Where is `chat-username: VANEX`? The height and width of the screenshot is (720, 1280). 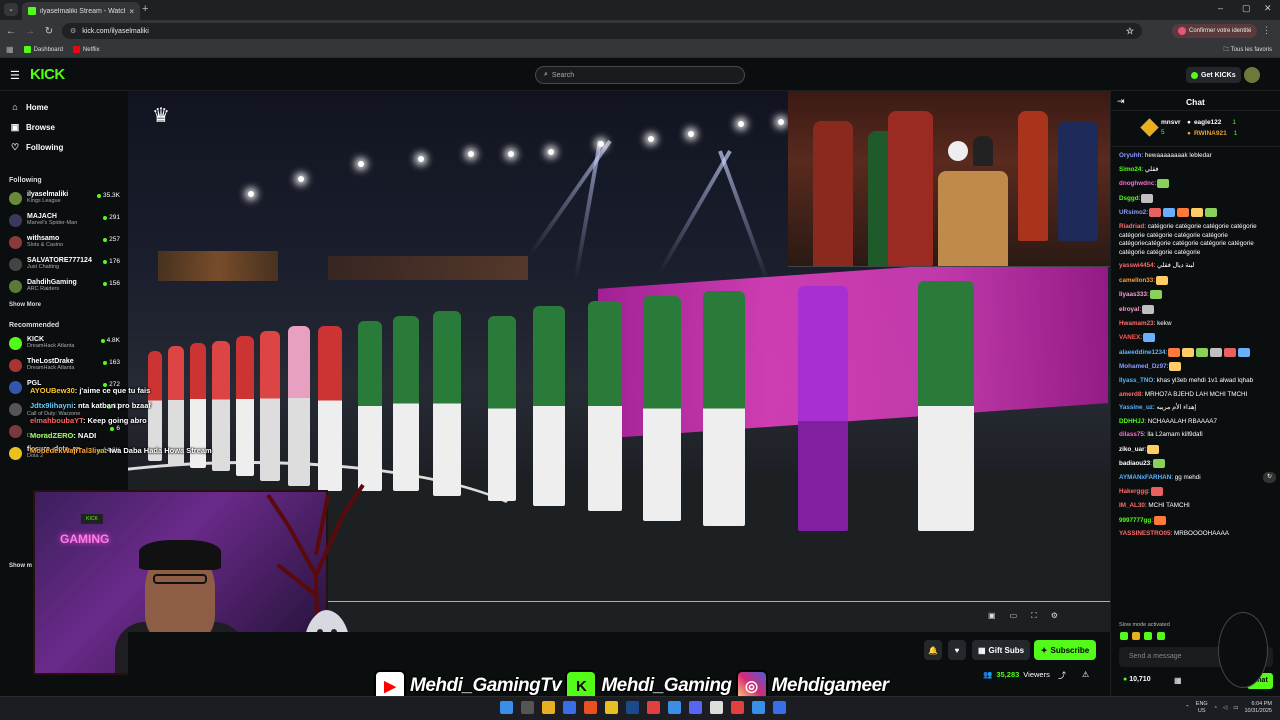 chat-username: VANEX is located at coordinates (1129, 337).